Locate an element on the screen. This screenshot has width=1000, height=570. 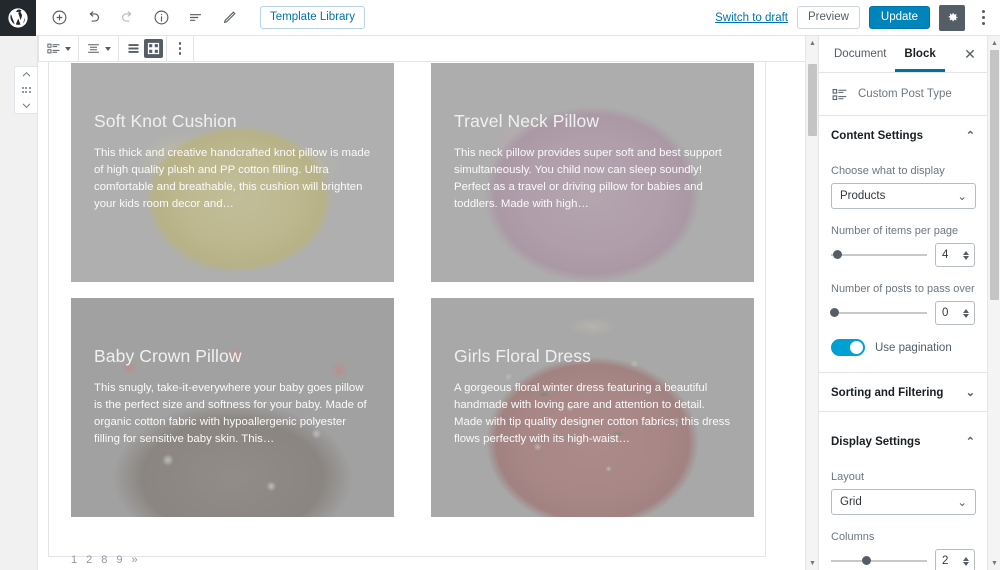
card-title: Travel Neck Pillow is located at coordinates (527, 121).